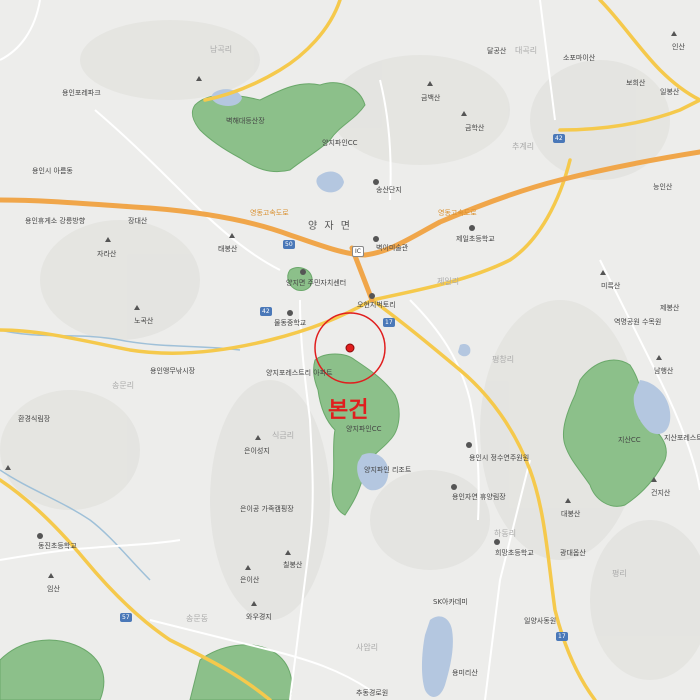 This screenshot has width=700, height=700. Describe the element at coordinates (197, 618) in the screenshot. I see `district-label: 송문동` at that location.